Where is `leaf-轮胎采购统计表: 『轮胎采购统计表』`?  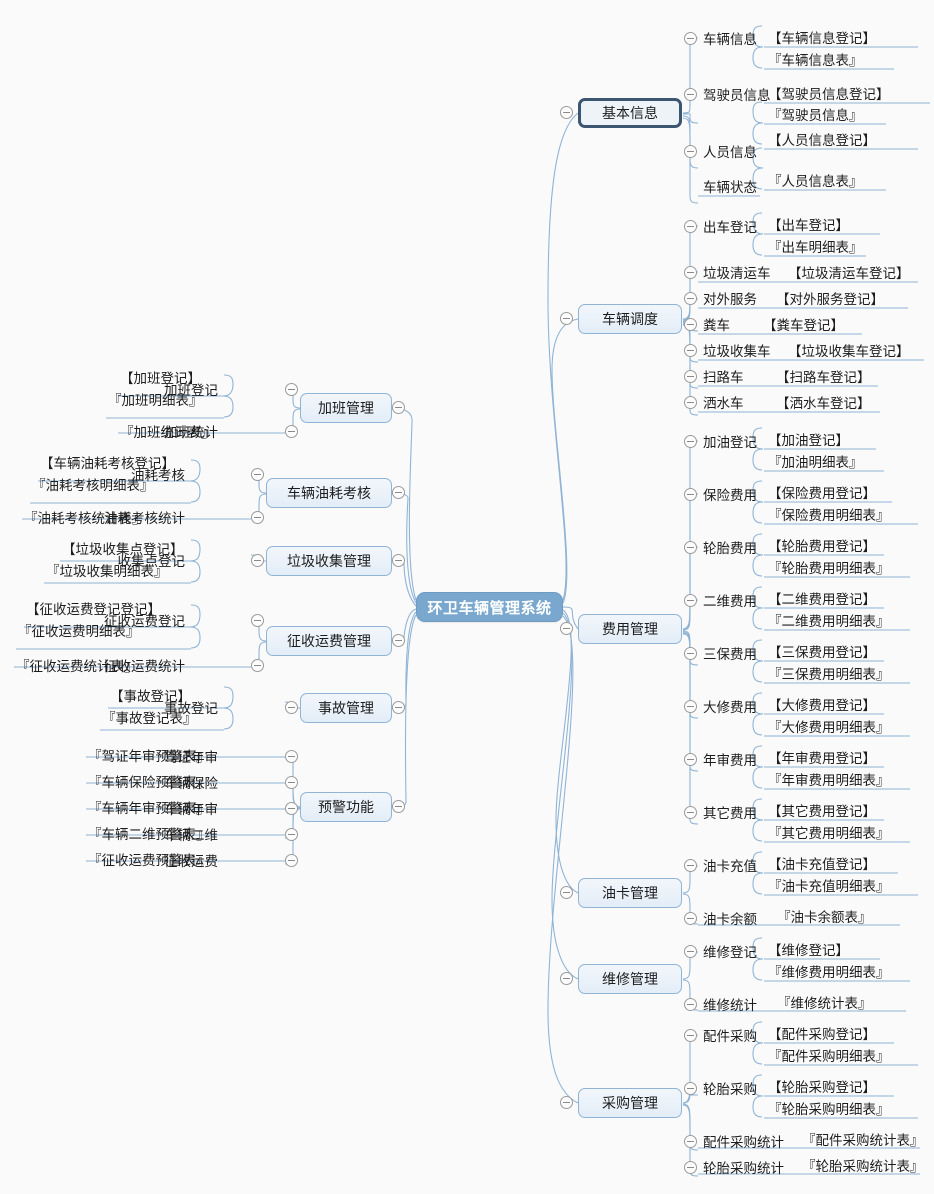 leaf-轮胎采购统计表: 『轮胎采购统计表』 is located at coordinates (863, 1165).